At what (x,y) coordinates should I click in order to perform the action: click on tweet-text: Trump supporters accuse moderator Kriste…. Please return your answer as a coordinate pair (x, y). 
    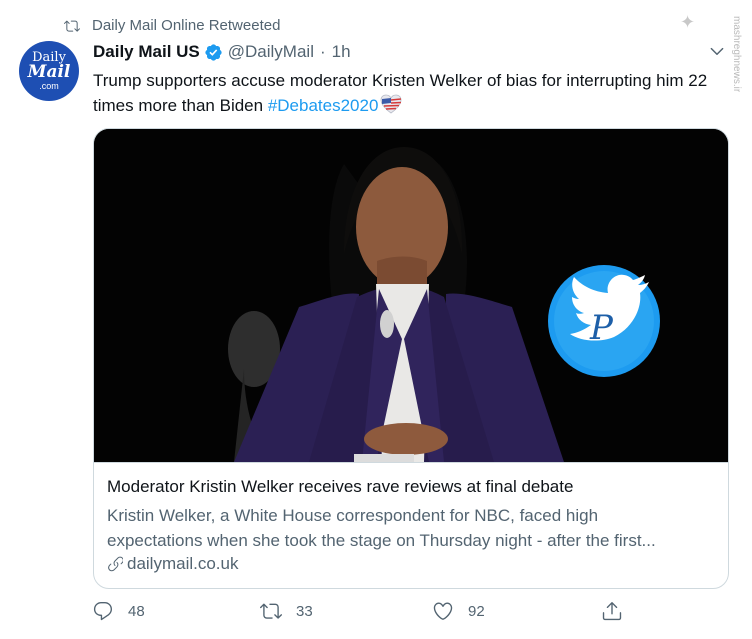
    Looking at the image, I should click on (408, 93).